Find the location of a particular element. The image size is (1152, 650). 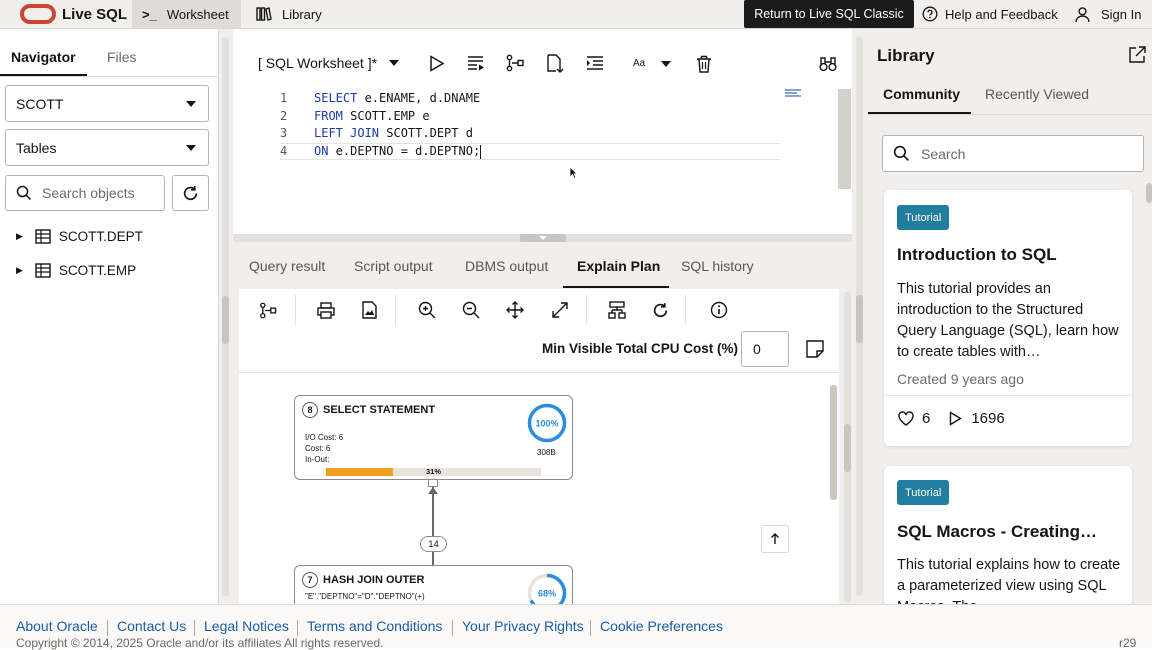

library-label: Library is located at coordinates (302, 14).